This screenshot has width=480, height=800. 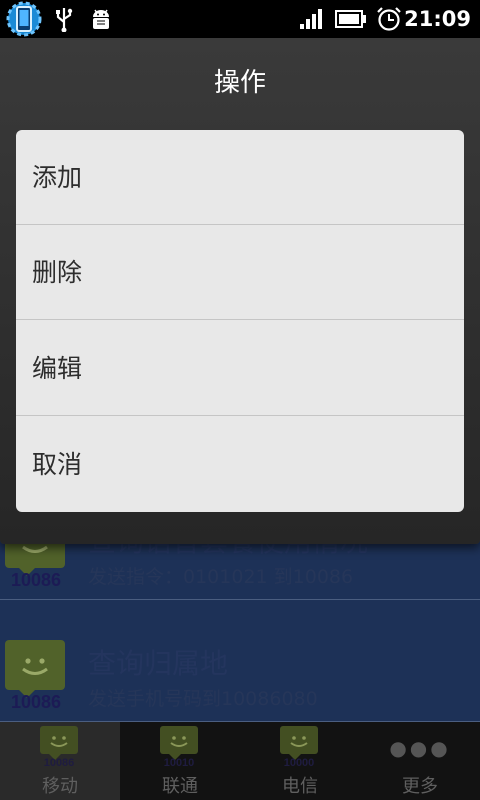 What do you see at coordinates (240, 177) in the screenshot?
I see `menu-item-add: 添加` at bounding box center [240, 177].